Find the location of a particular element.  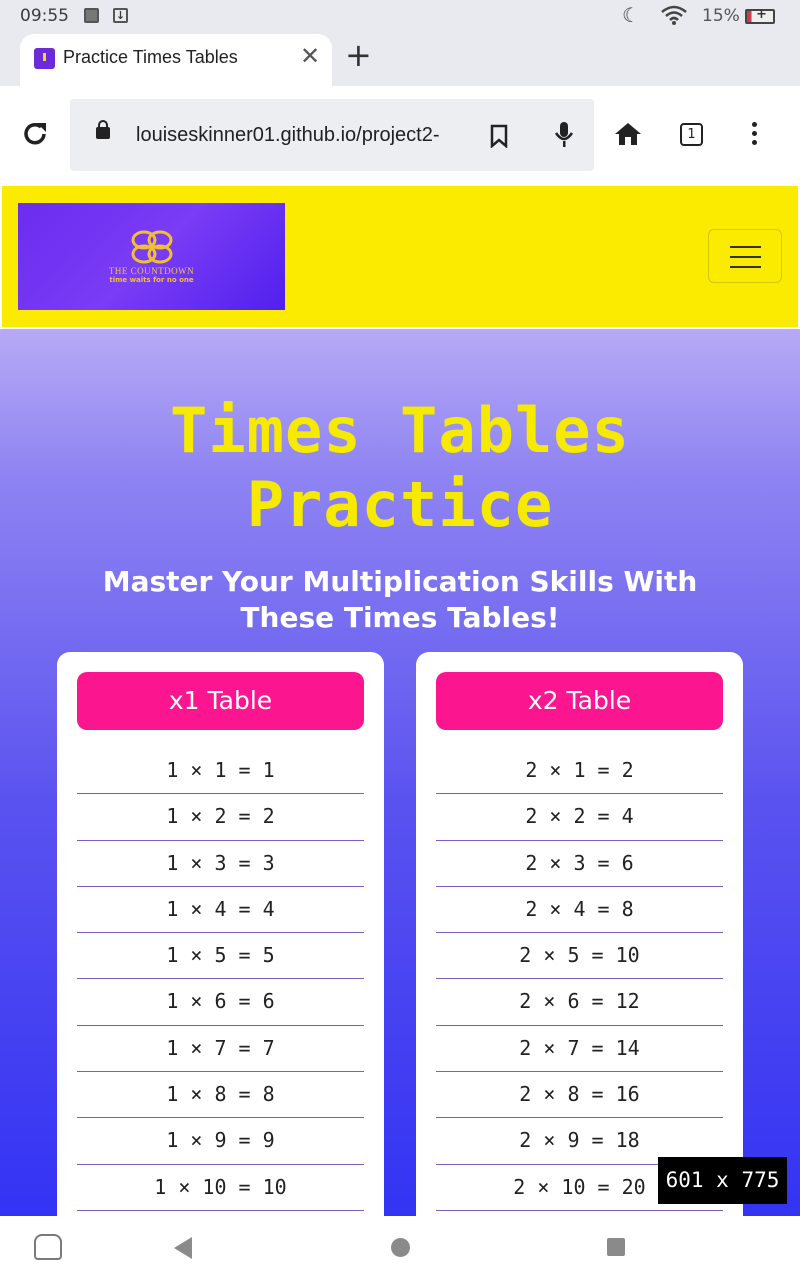

bookmark-icon is located at coordinates (499, 136).